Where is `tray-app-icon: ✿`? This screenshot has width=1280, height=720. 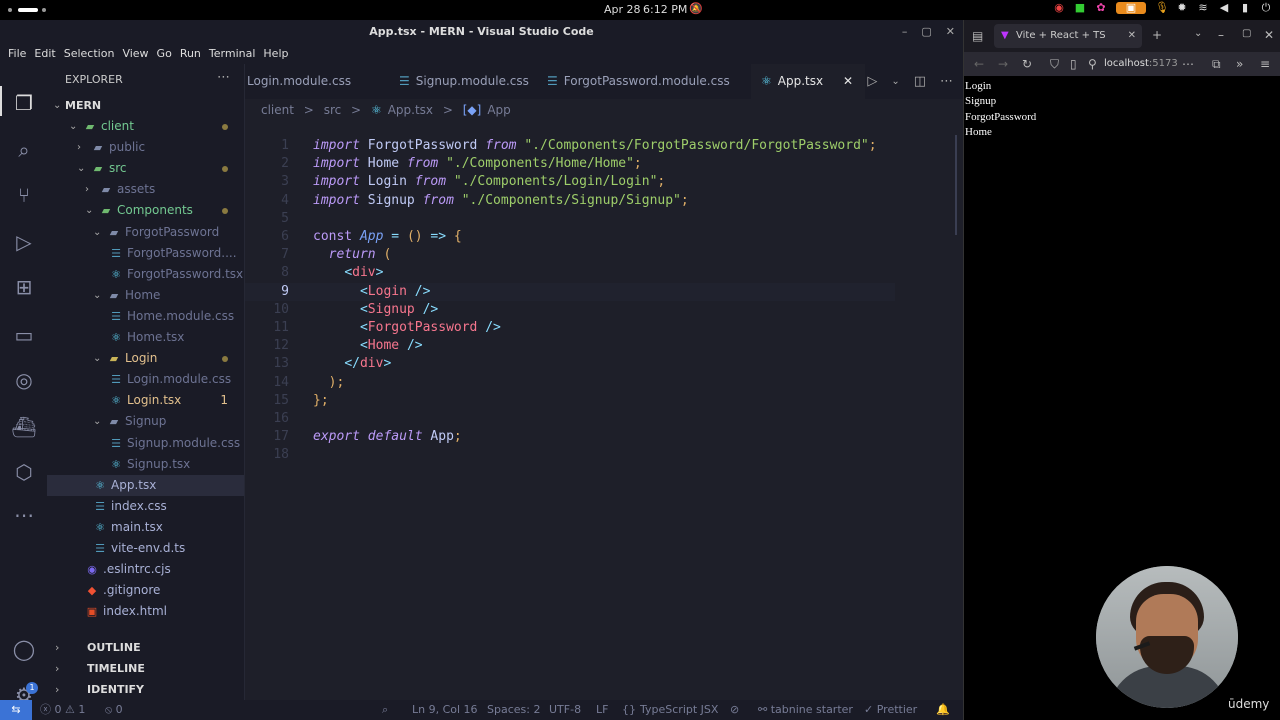 tray-app-icon: ✿ is located at coordinates (1101, 8).